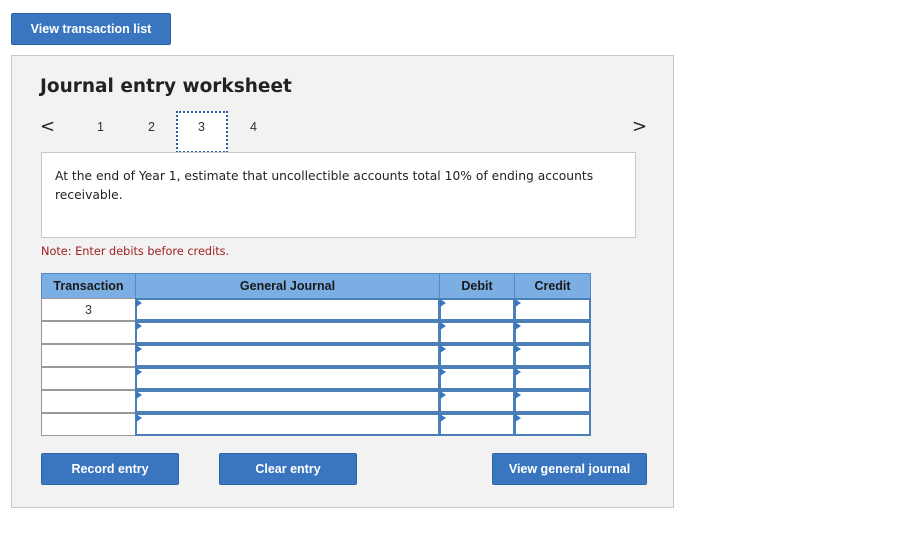 This screenshot has height=550, width=903. What do you see at coordinates (110, 469) in the screenshot?
I see `record-entry-button: Record entry` at bounding box center [110, 469].